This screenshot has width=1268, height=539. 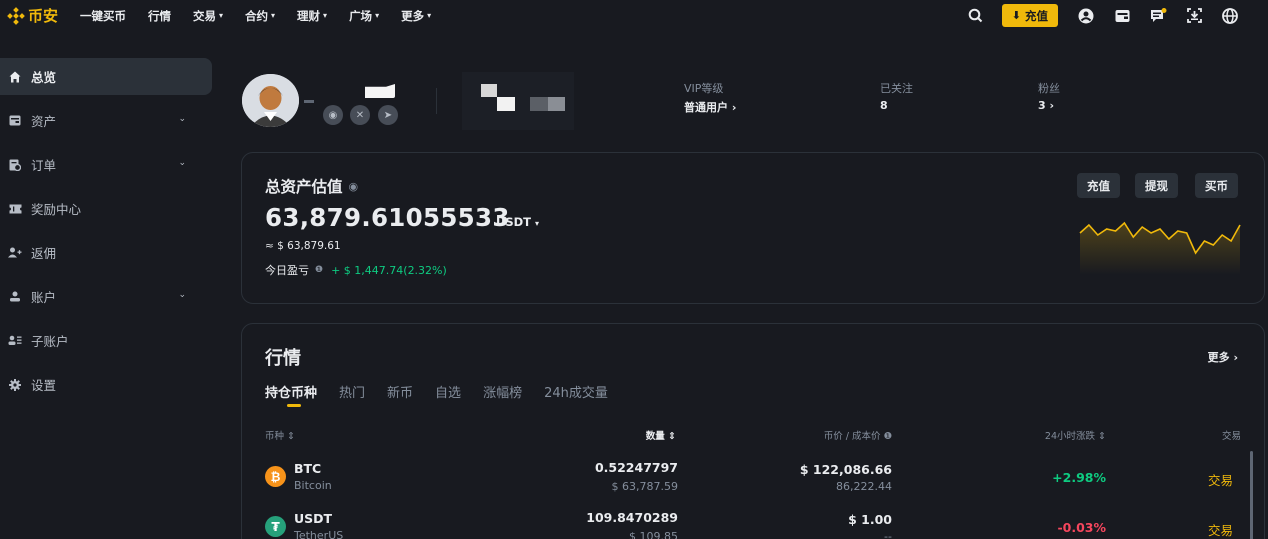 I want to click on sidebar-item-rewards: 奖励中心, so click(x=106, y=208).